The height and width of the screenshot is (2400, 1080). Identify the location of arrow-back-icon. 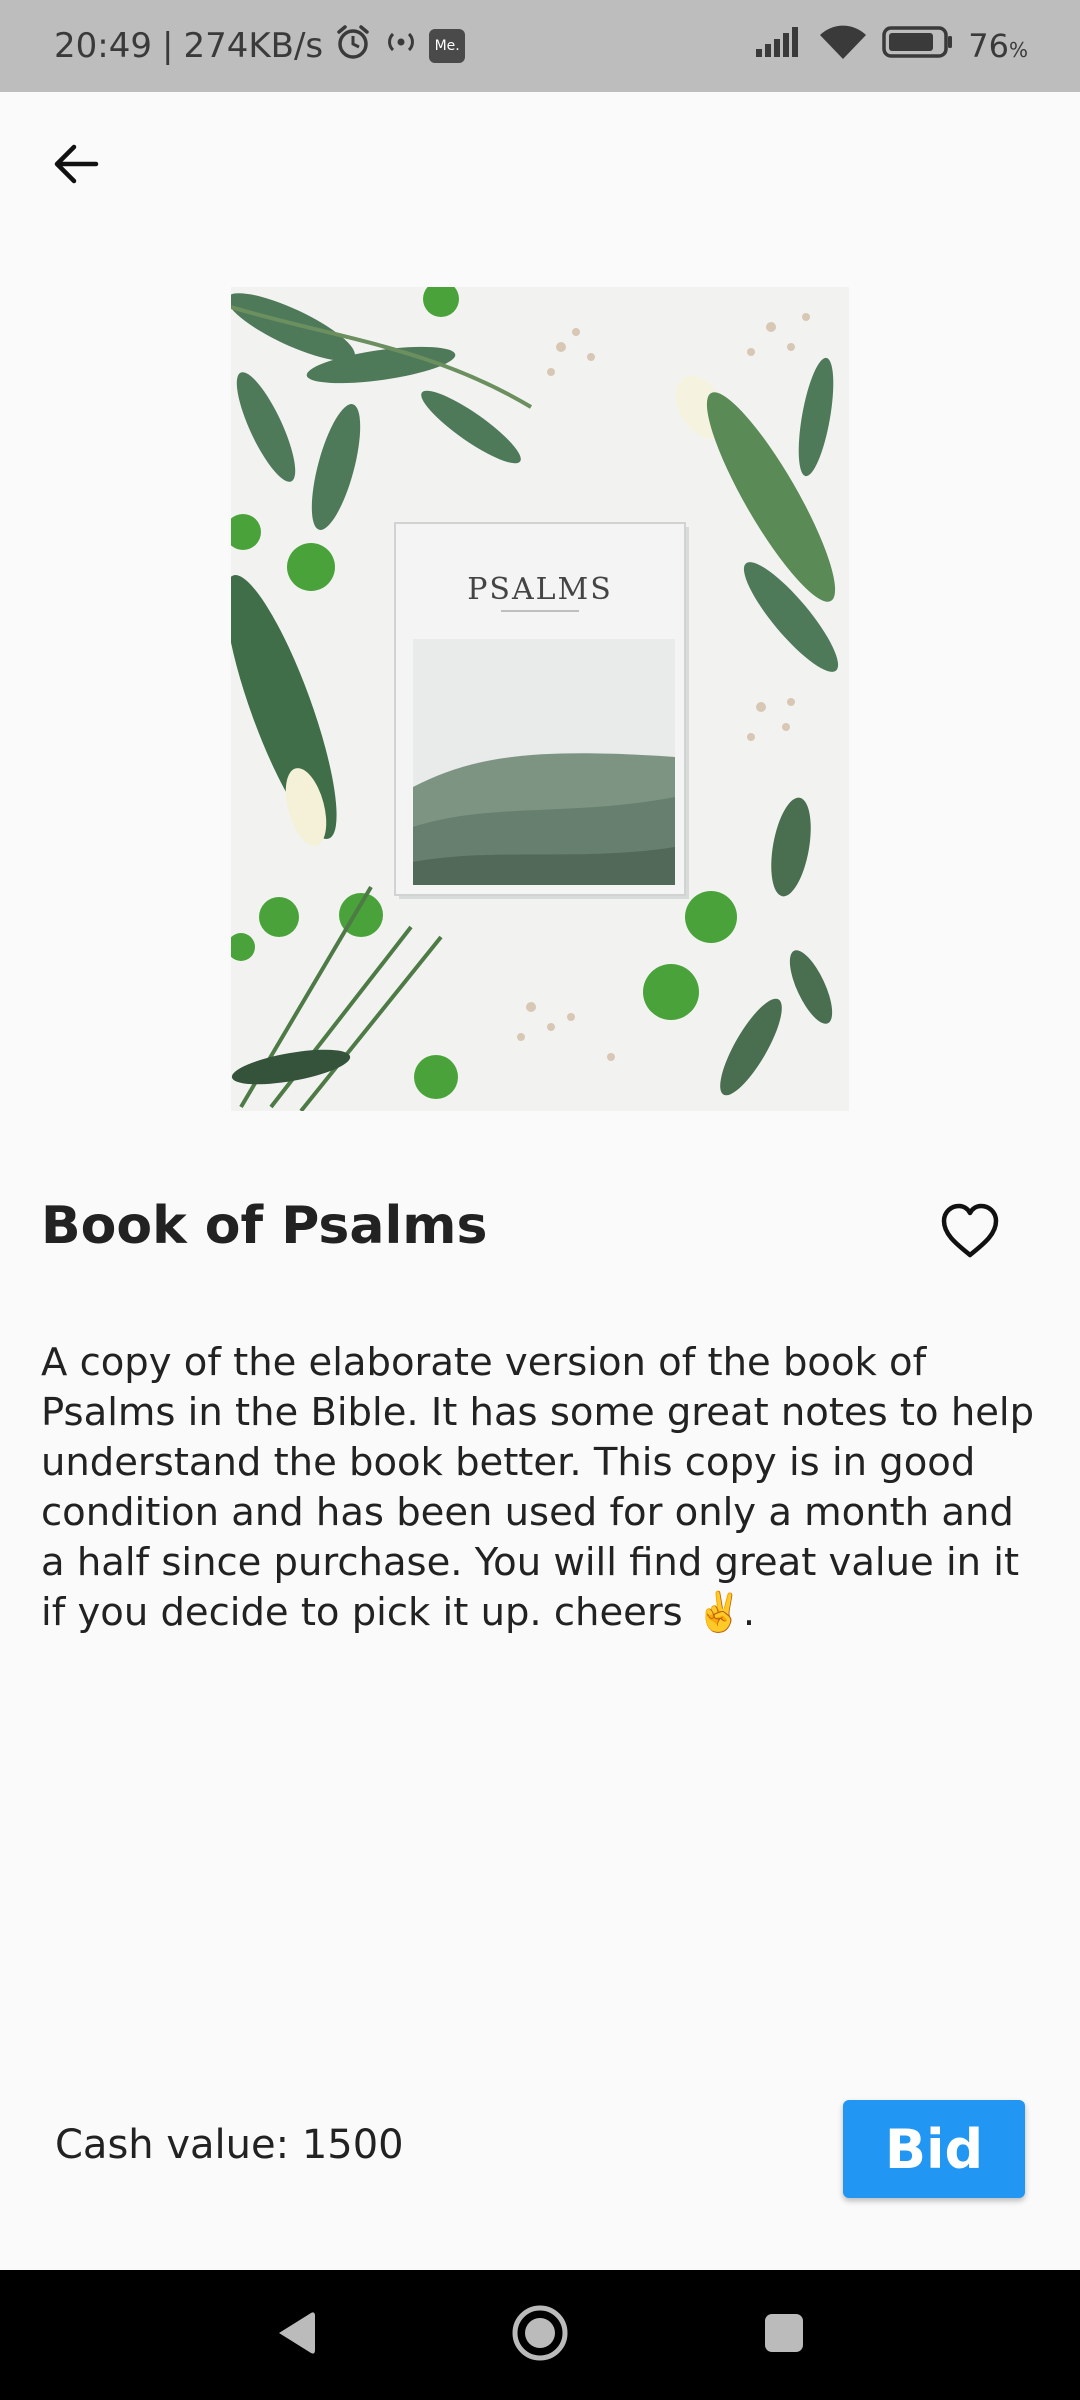
(76, 166).